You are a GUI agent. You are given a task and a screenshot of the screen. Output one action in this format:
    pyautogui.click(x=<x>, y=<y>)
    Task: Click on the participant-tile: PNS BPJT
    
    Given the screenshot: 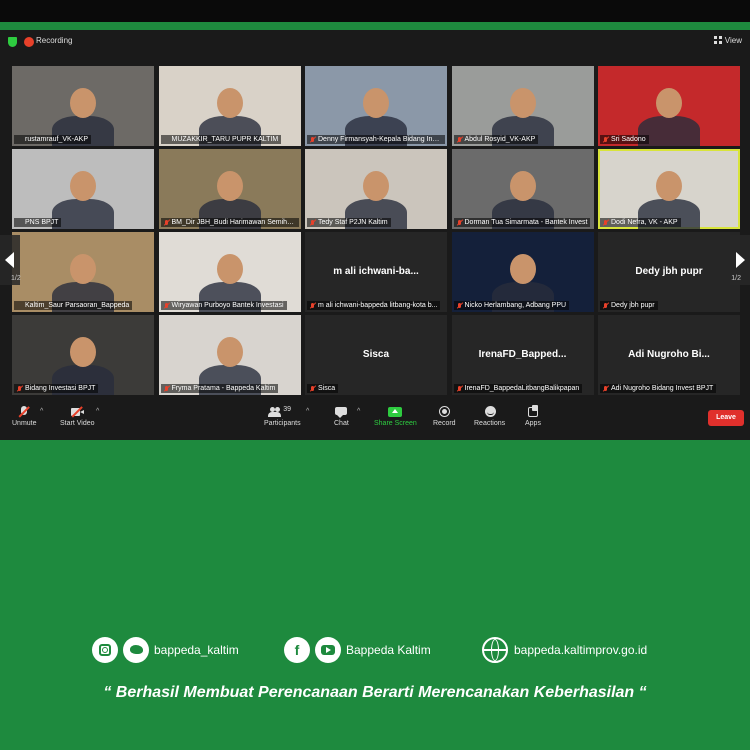 What is the action you would take?
    pyautogui.click(x=83, y=189)
    